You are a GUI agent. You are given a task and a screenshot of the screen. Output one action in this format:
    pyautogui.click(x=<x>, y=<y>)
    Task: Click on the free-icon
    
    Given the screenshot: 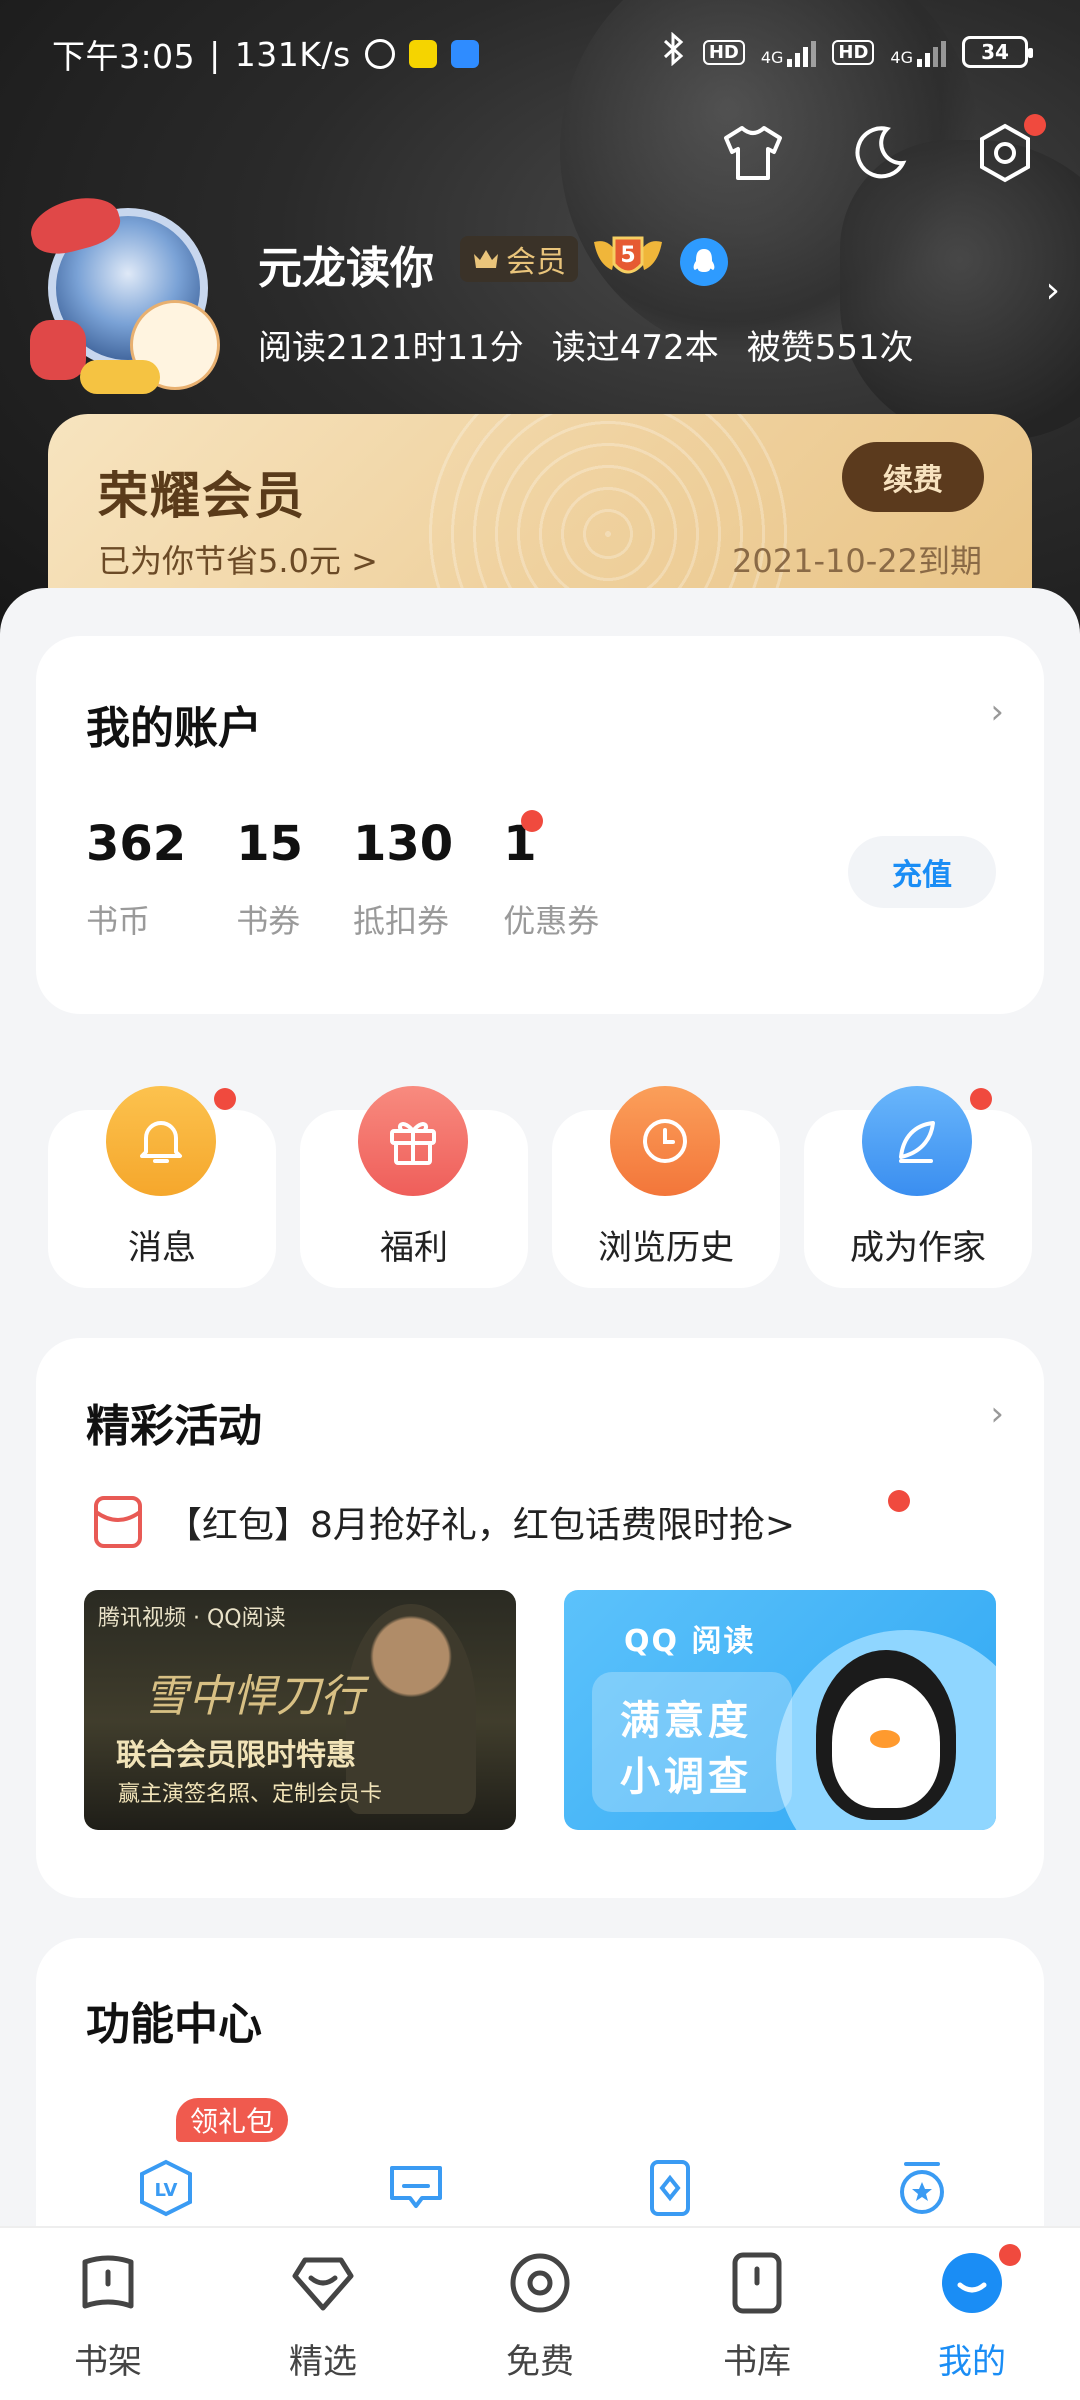 What is the action you would take?
    pyautogui.click(x=540, y=2283)
    